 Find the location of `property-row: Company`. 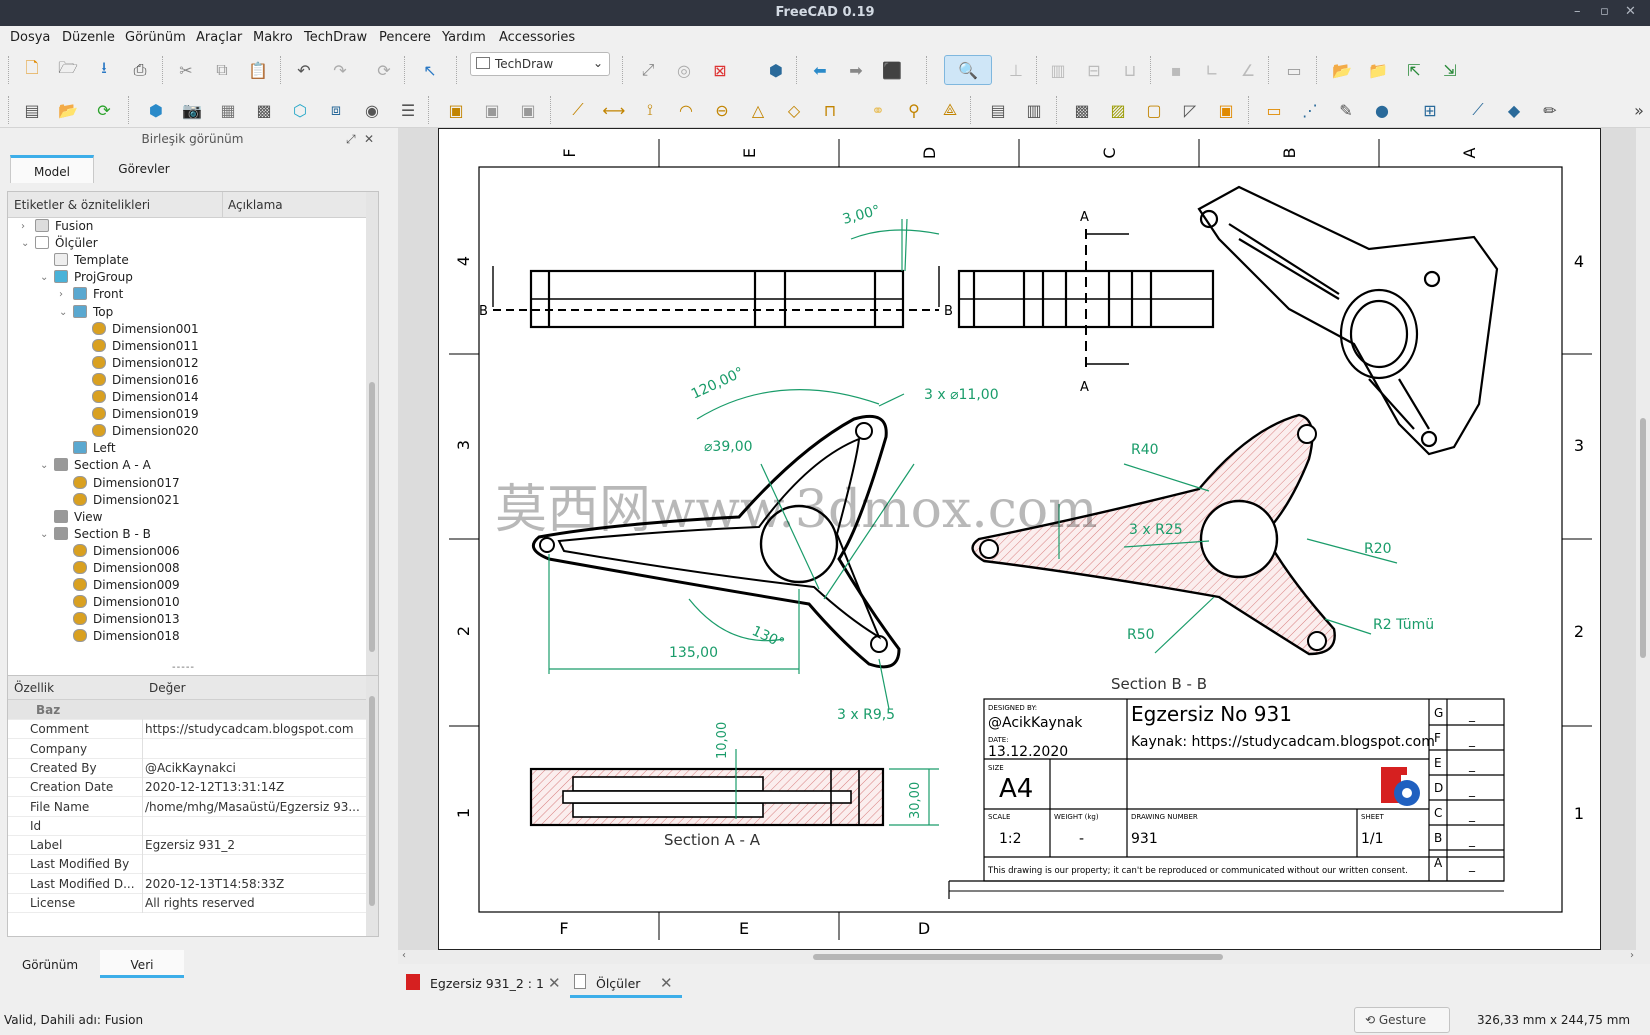

property-row: Company is located at coordinates (187, 748).